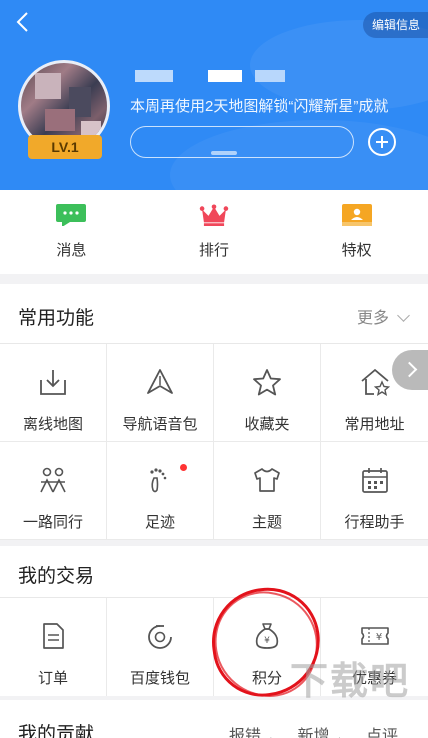 The image size is (428, 738). What do you see at coordinates (375, 382) in the screenshot?
I see `home-star-icon` at bounding box center [375, 382].